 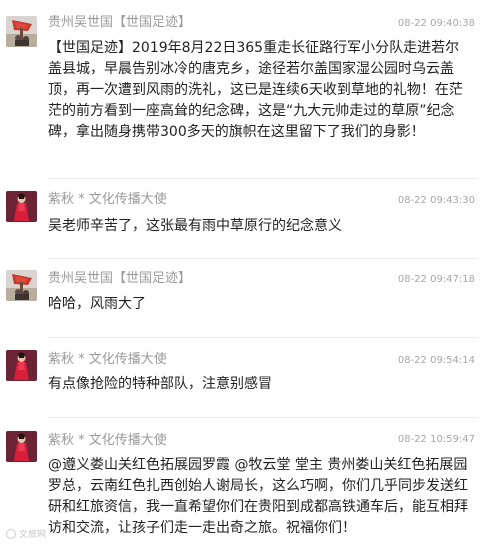 I want to click on comment-time: 08-22 10:59:47, so click(x=436, y=439).